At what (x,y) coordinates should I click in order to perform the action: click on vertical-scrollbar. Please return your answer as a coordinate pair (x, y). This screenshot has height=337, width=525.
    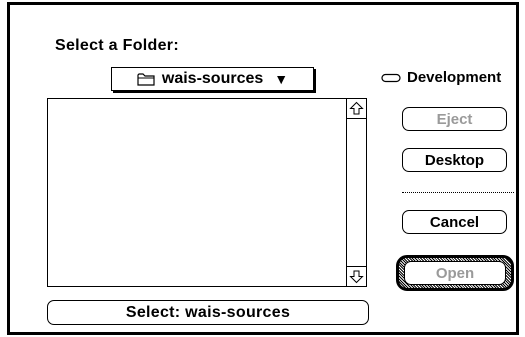
    Looking at the image, I should click on (356, 192).